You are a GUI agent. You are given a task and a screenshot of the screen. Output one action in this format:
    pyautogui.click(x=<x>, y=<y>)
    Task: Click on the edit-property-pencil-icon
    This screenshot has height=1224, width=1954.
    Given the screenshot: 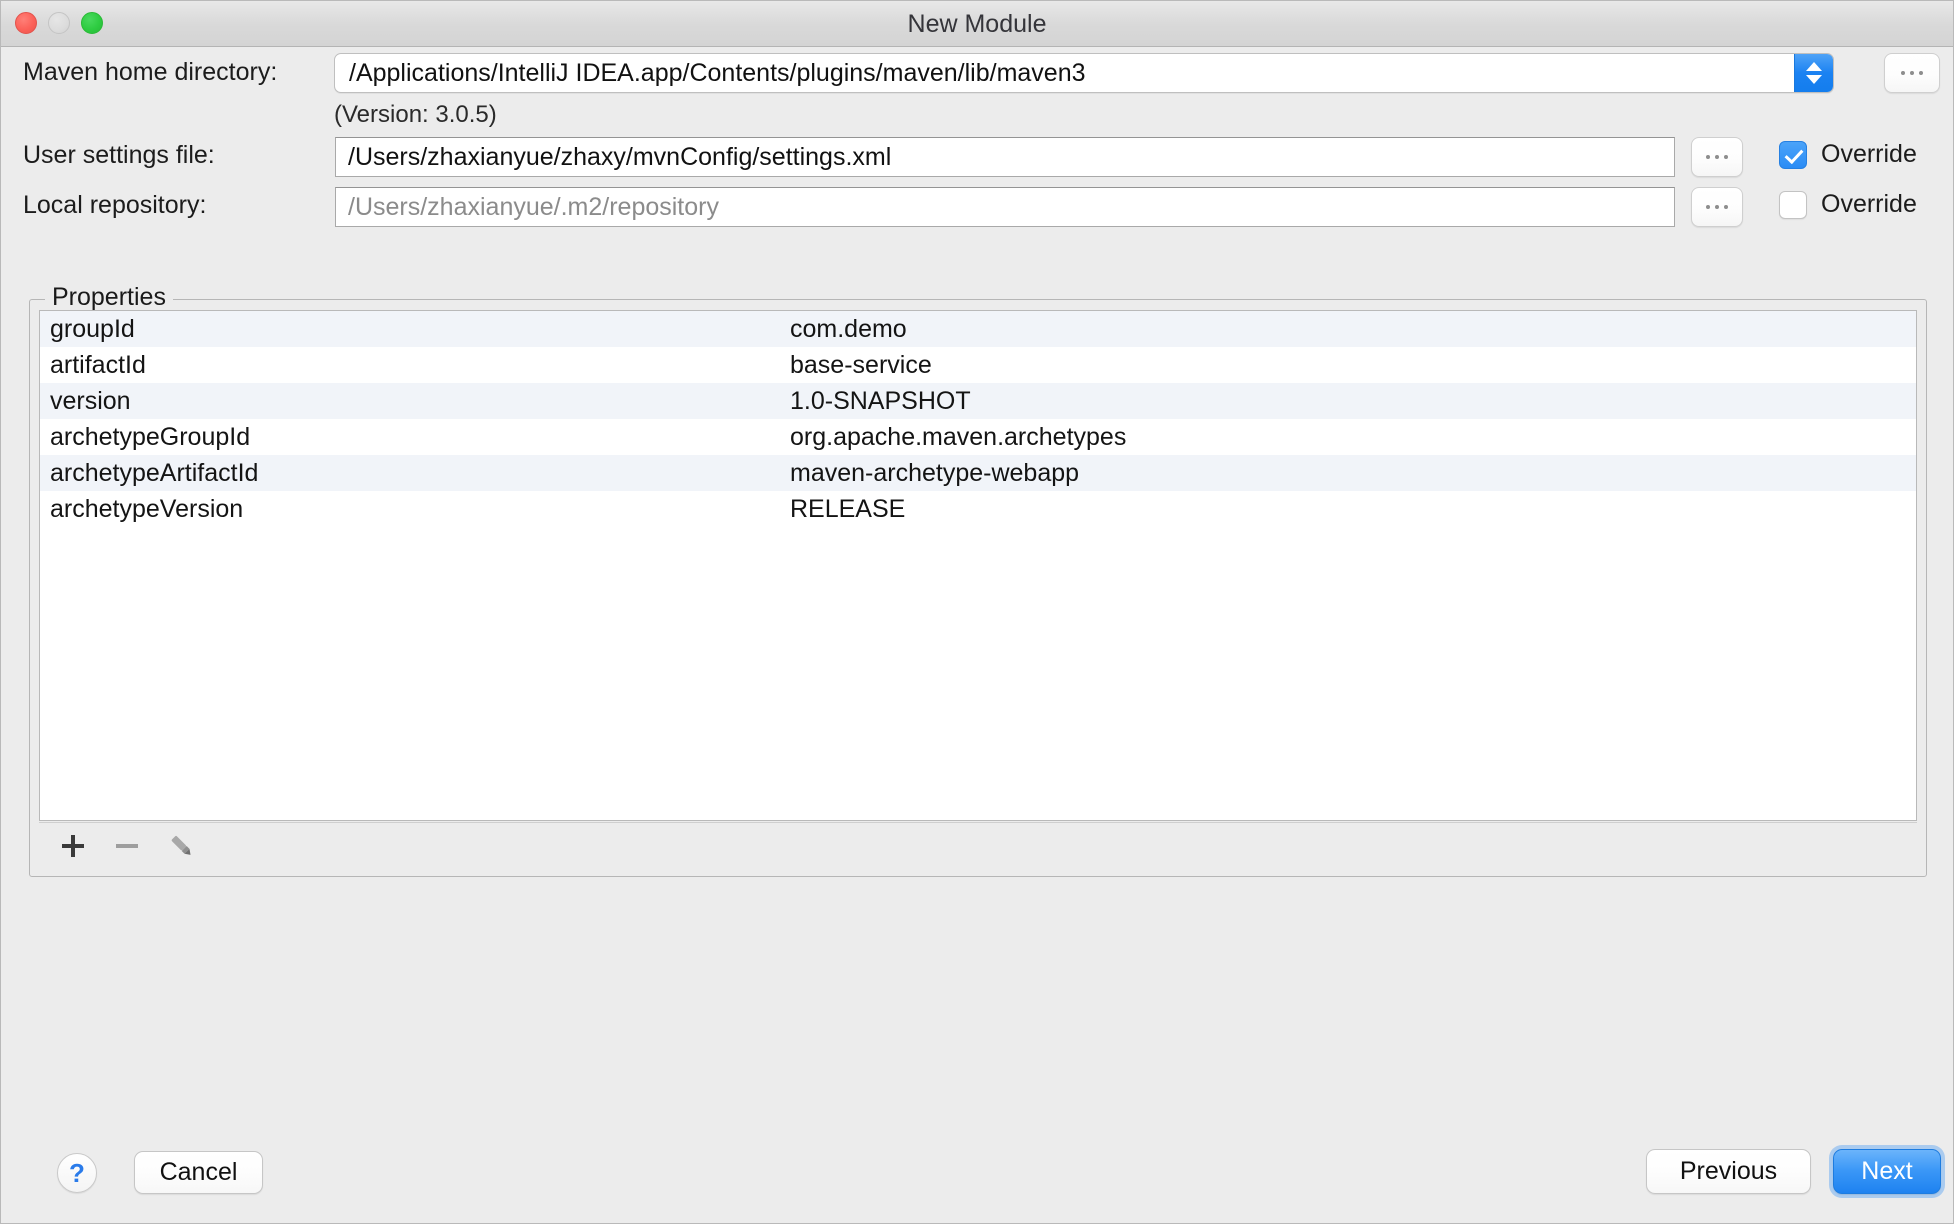 What is the action you would take?
    pyautogui.click(x=181, y=846)
    